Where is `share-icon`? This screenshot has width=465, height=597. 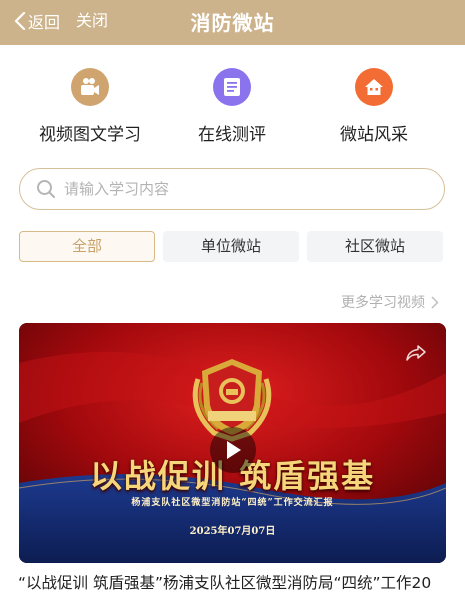
share-icon is located at coordinates (416, 355).